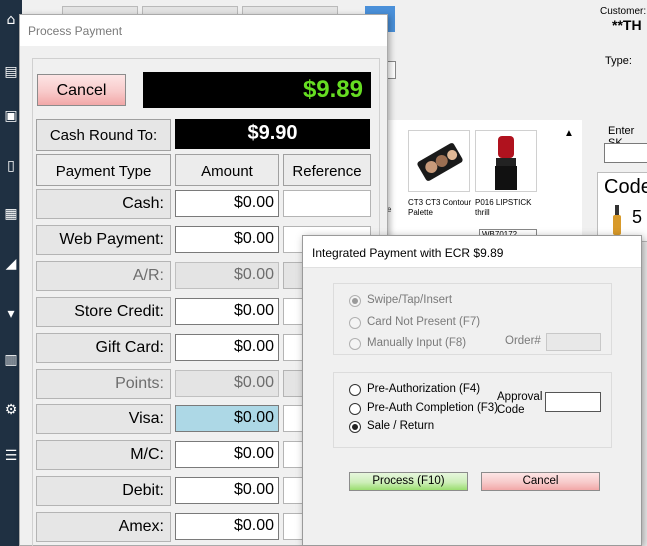 The height and width of the screenshot is (546, 647). Describe the element at coordinates (103, 348) in the screenshot. I see `payment-label: Gift Card:` at that location.